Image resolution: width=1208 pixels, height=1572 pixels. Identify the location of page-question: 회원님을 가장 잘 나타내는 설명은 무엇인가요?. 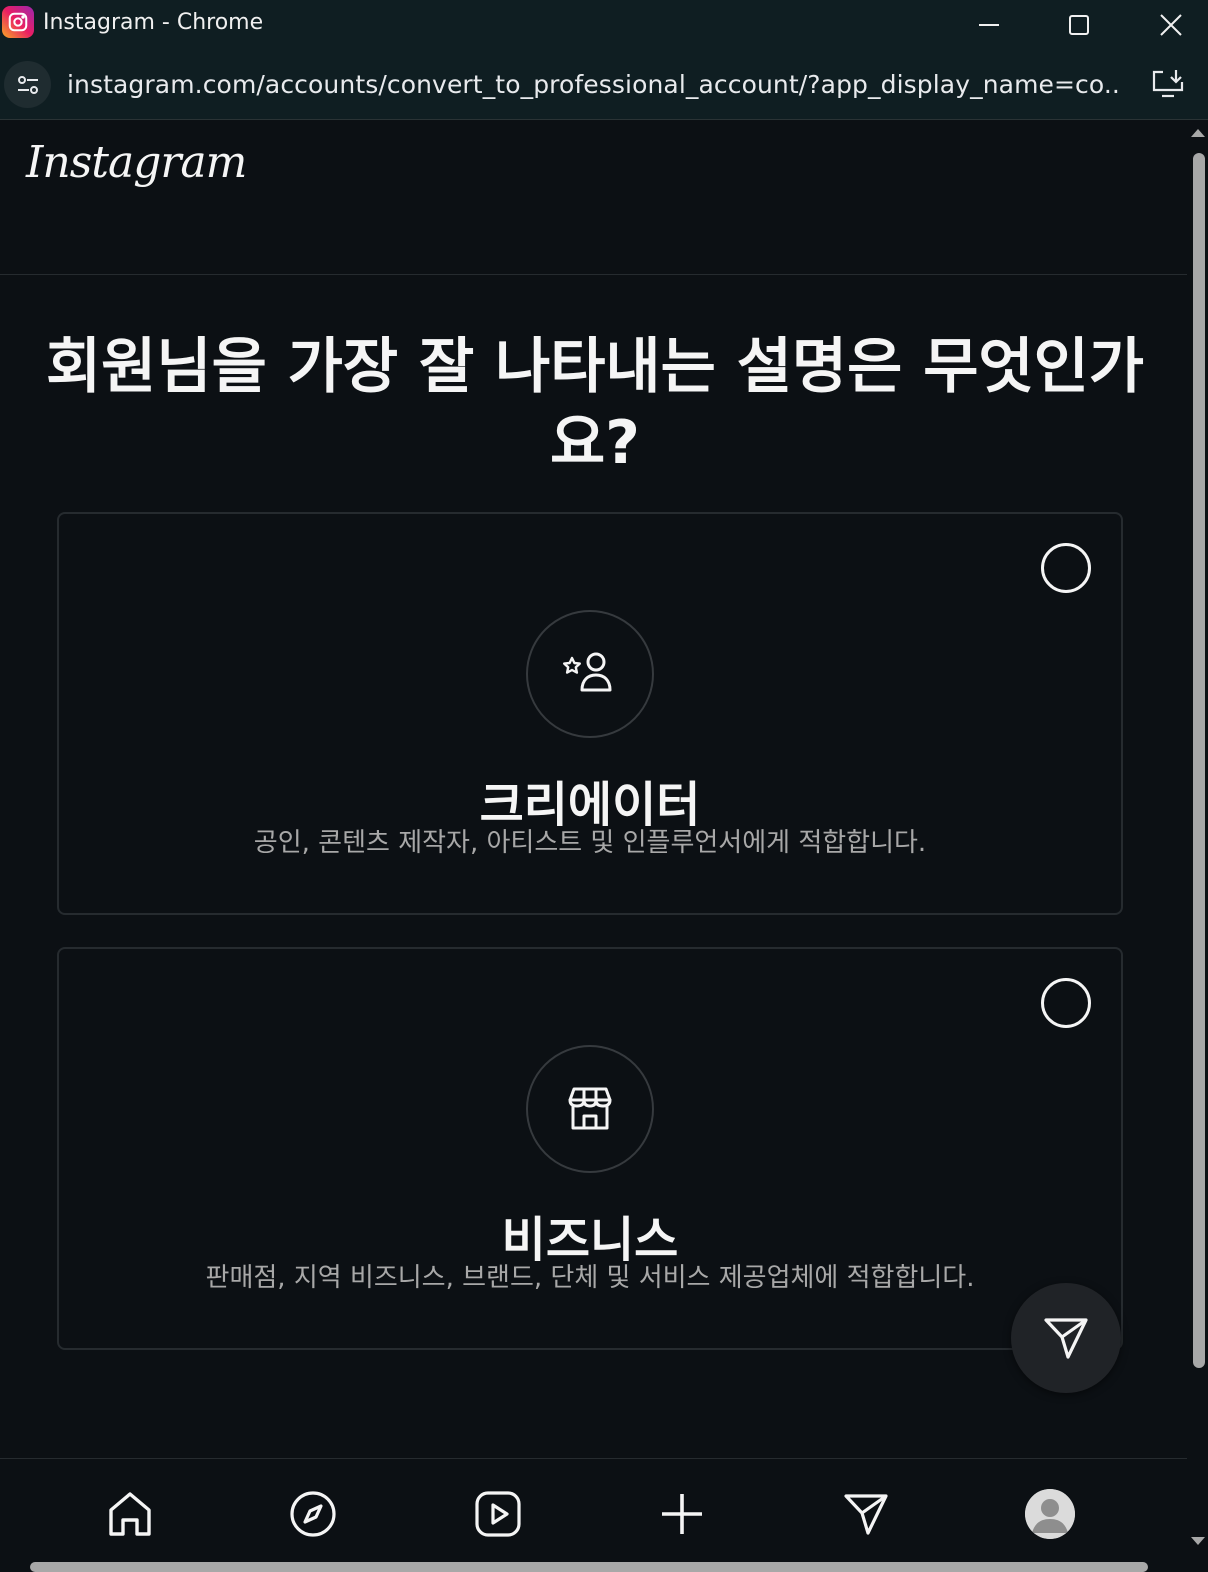
(595, 405).